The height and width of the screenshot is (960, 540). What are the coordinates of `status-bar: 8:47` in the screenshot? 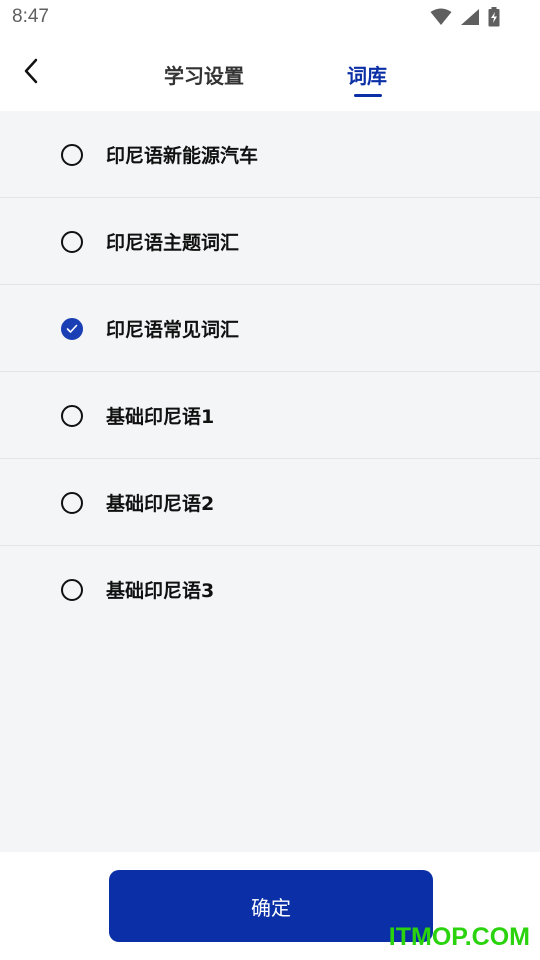 It's located at (270, 18).